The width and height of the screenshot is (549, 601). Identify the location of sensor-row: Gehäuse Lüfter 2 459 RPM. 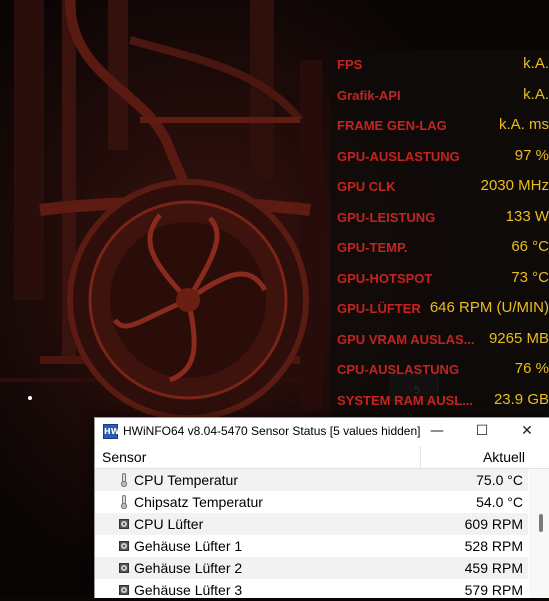
(311, 568).